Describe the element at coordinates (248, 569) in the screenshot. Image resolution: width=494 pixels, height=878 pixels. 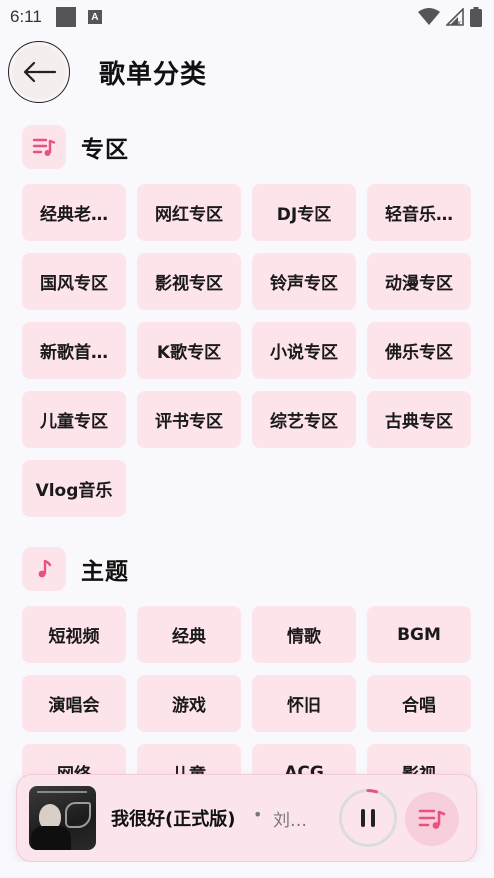
I see `section-header: 主题` at that location.